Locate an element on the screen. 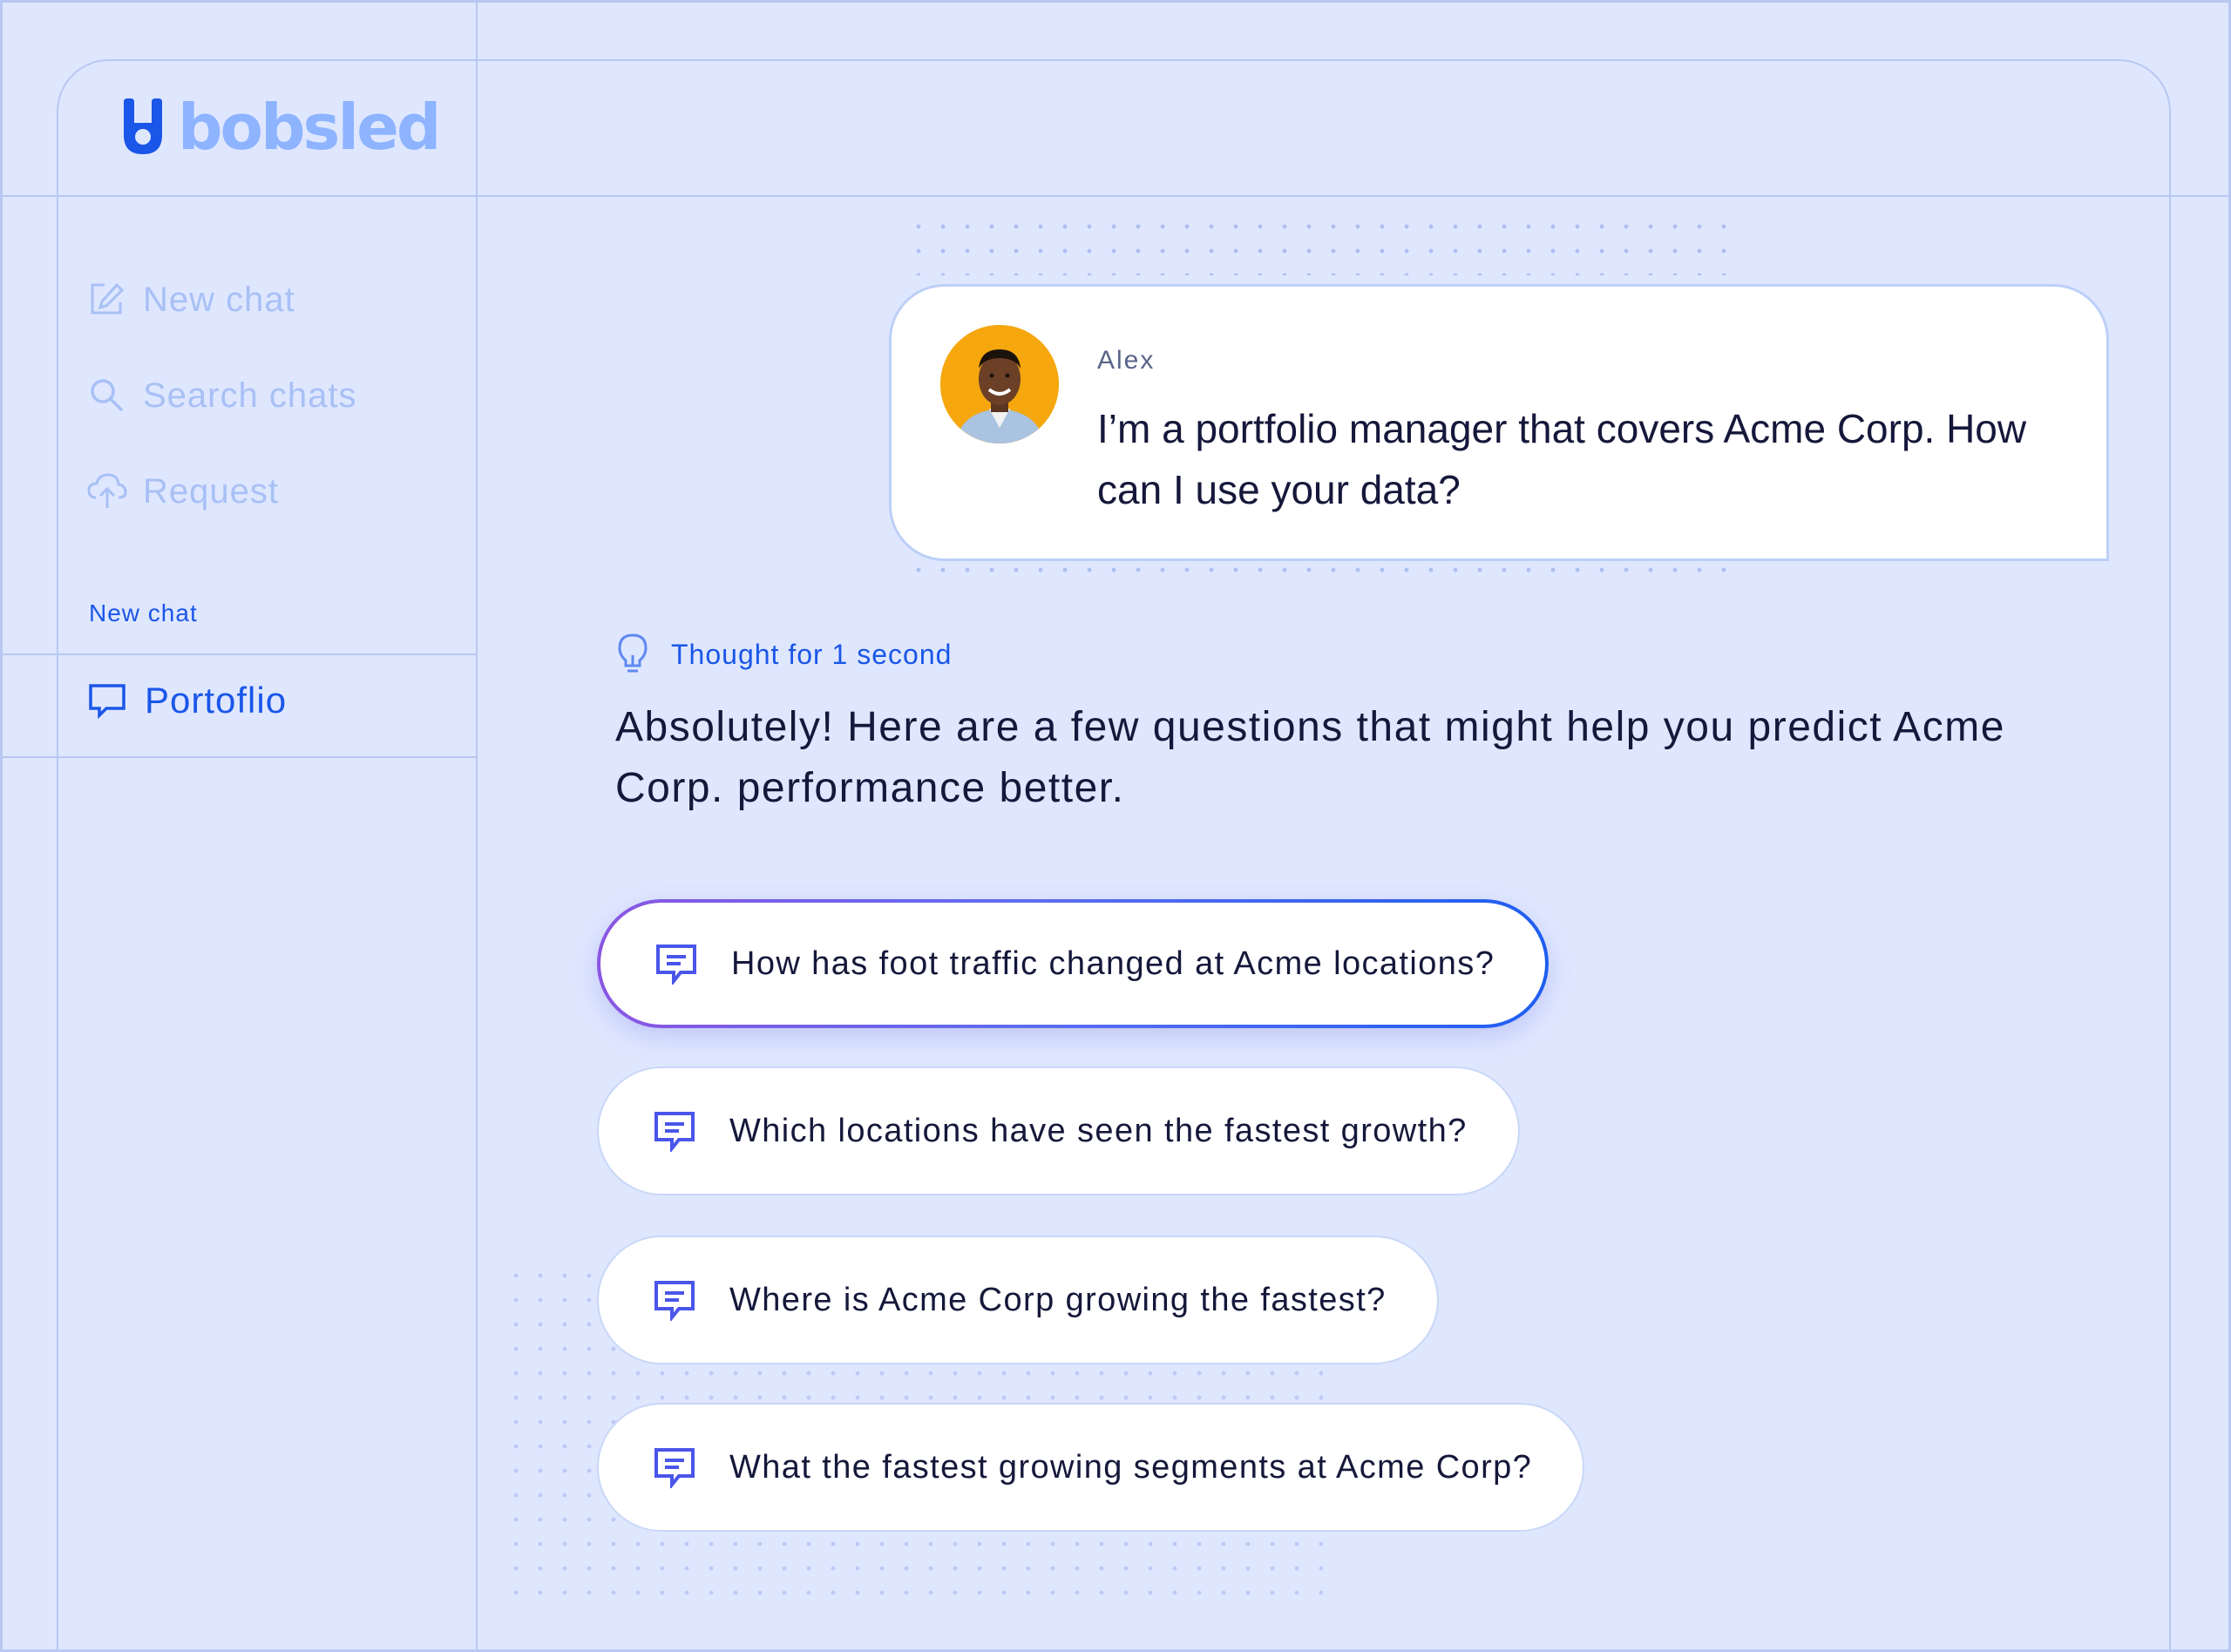 This screenshot has height=1652, width=2231. sidebar-section-label: New chat is located at coordinates (143, 612).